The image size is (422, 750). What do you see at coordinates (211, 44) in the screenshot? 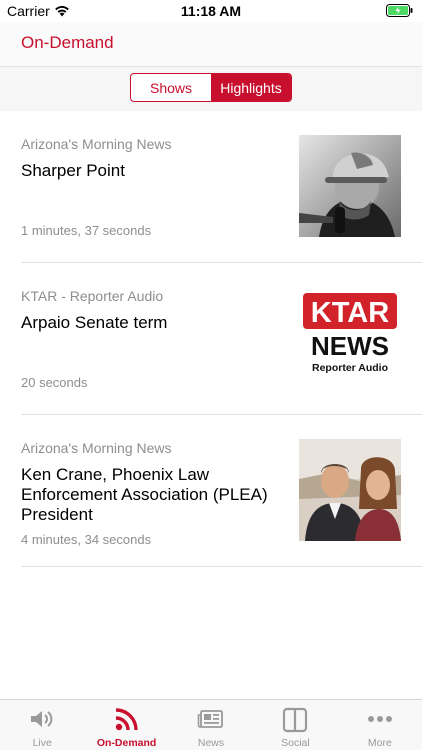
I see `nav-header: On-Demand` at bounding box center [211, 44].